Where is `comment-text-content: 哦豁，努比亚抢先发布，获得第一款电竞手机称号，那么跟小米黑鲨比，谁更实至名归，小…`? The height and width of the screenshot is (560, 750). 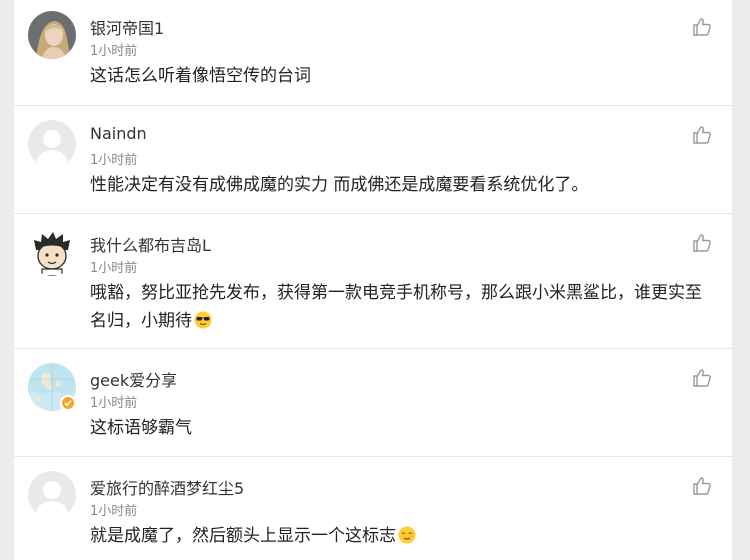 comment-text-content: 哦豁，努比亚抢先发布，获得第一款电竞手机称号，那么跟小米黑鲨比，谁更实至名归，小… is located at coordinates (396, 307).